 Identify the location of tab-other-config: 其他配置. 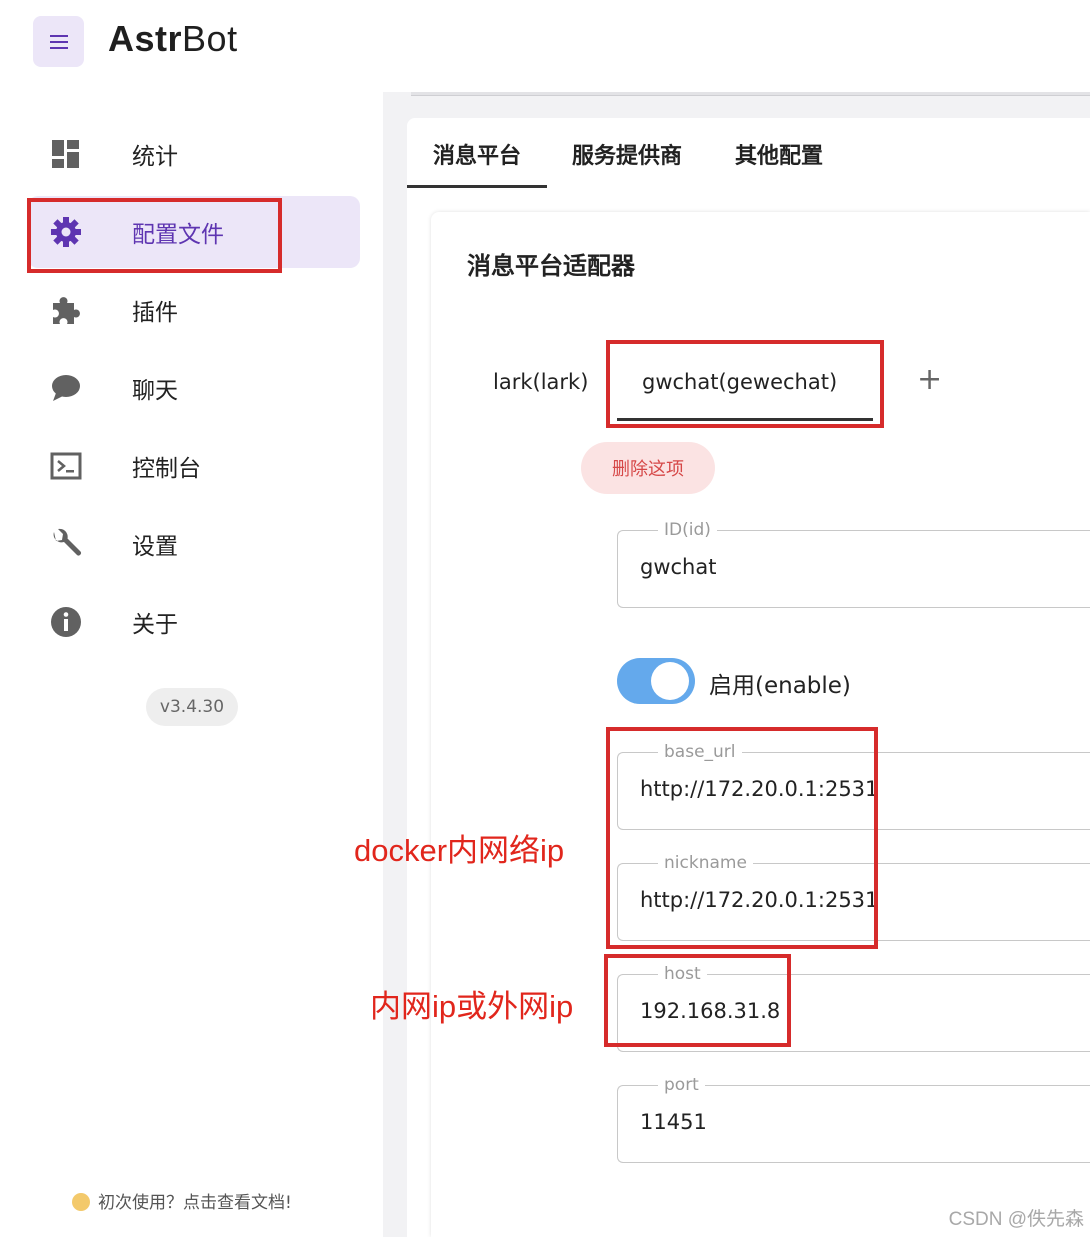
(779, 154).